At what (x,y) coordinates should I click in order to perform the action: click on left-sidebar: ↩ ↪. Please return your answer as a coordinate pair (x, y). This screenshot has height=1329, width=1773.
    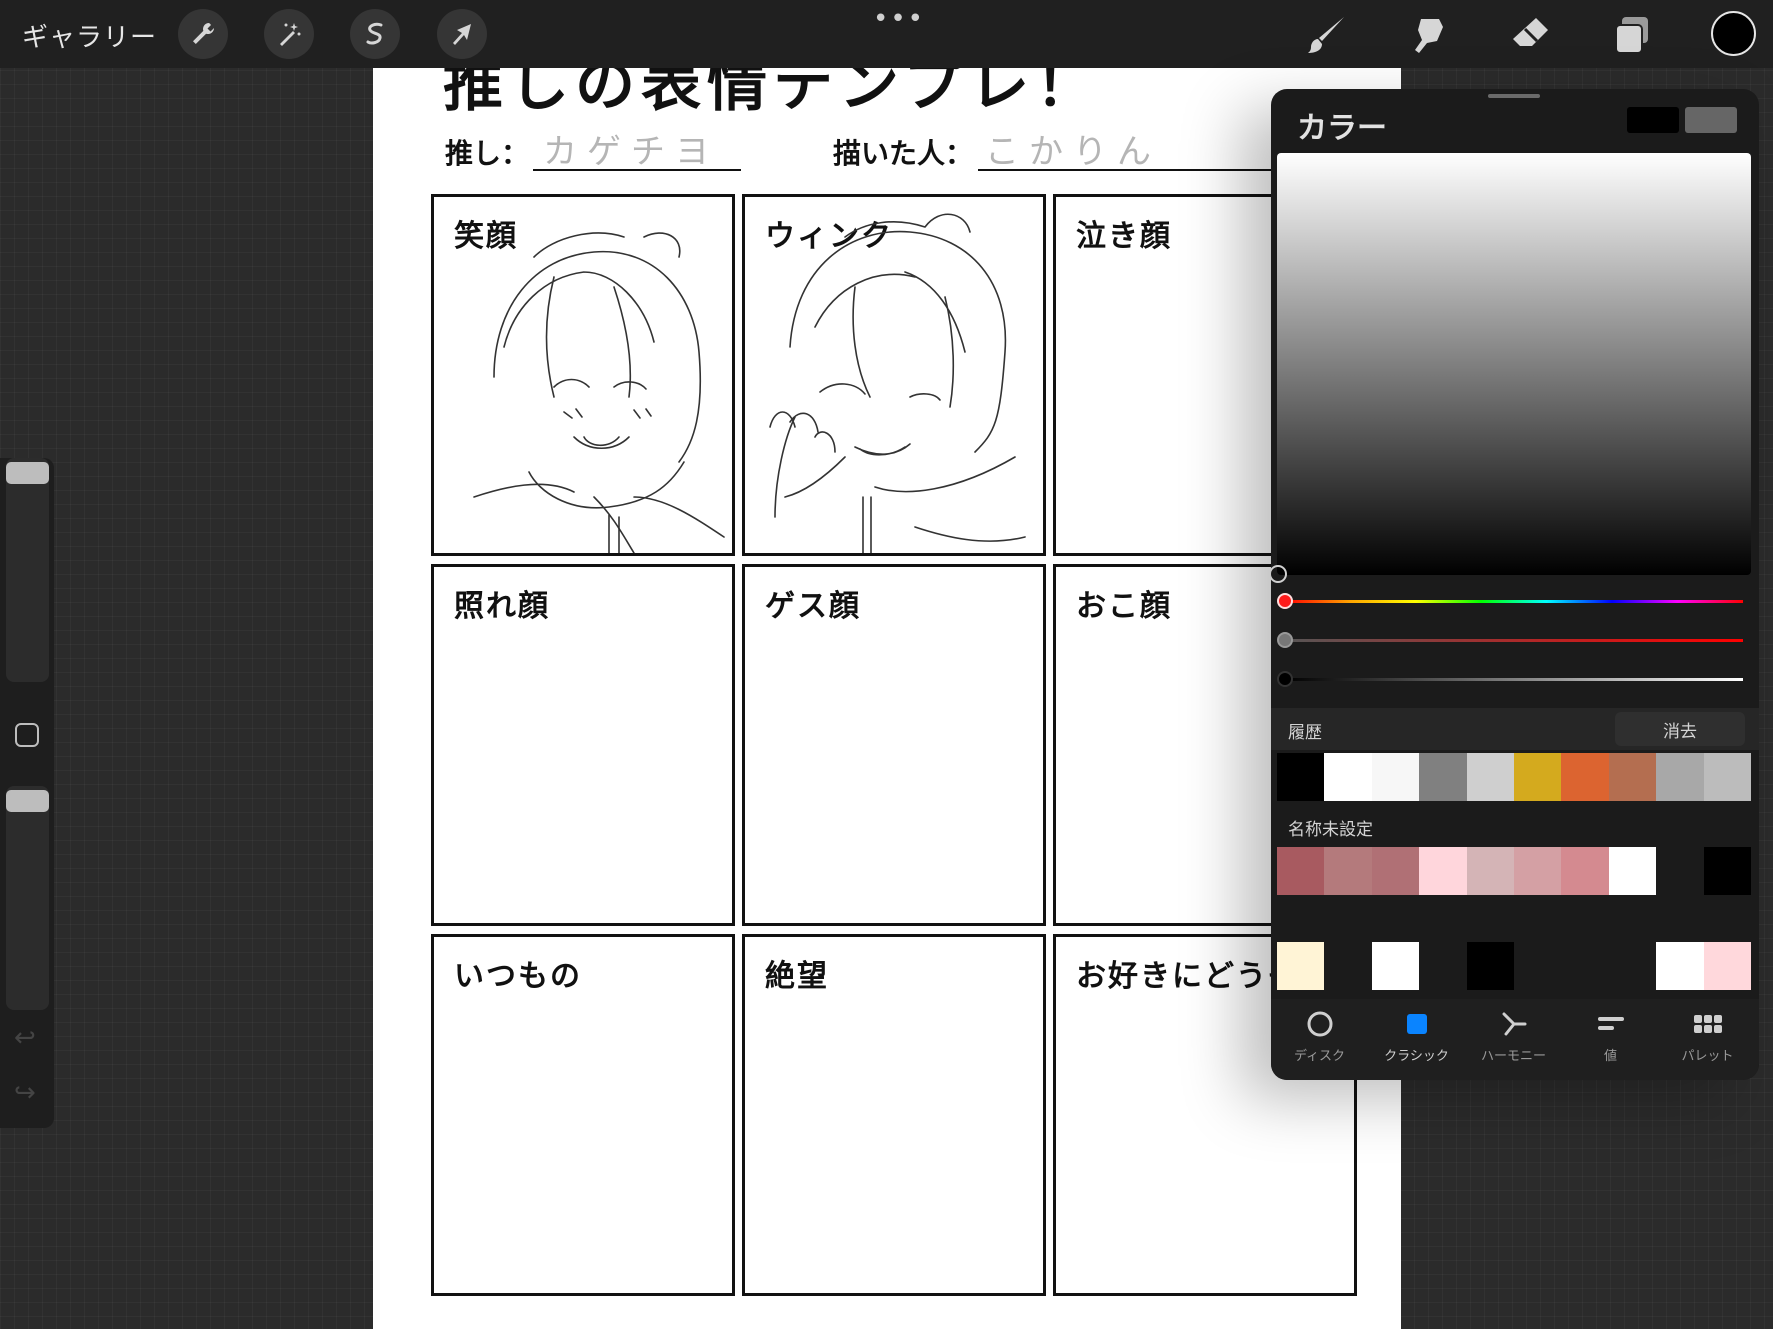
    Looking at the image, I should click on (27, 793).